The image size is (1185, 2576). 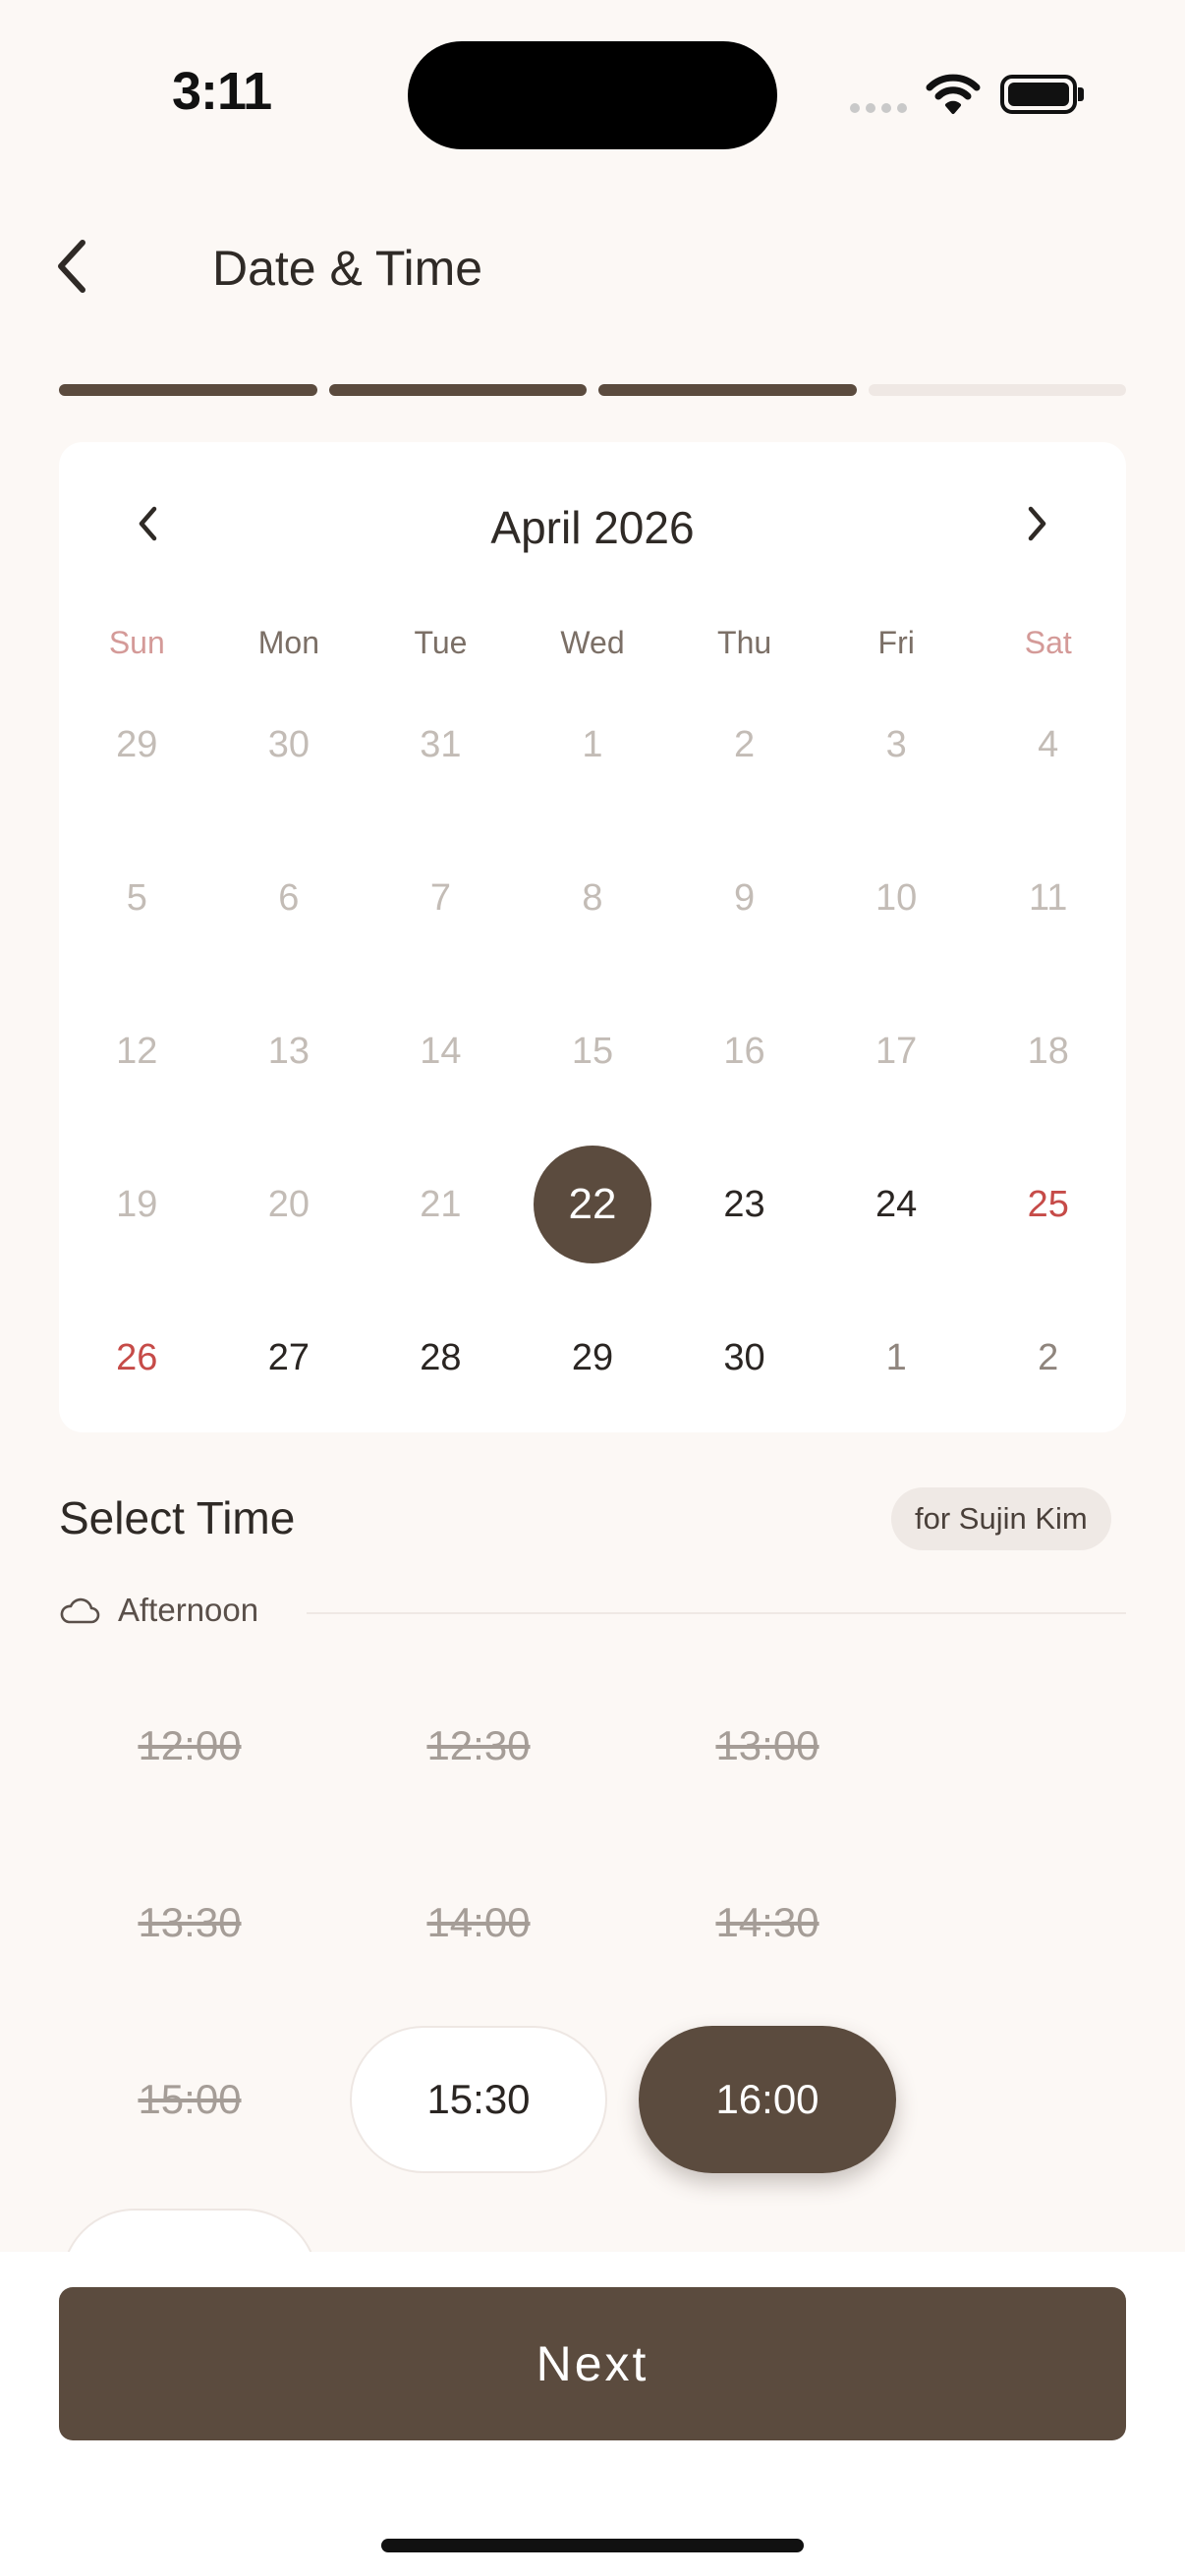 I want to click on time-slot: 13:00, so click(x=767, y=1745).